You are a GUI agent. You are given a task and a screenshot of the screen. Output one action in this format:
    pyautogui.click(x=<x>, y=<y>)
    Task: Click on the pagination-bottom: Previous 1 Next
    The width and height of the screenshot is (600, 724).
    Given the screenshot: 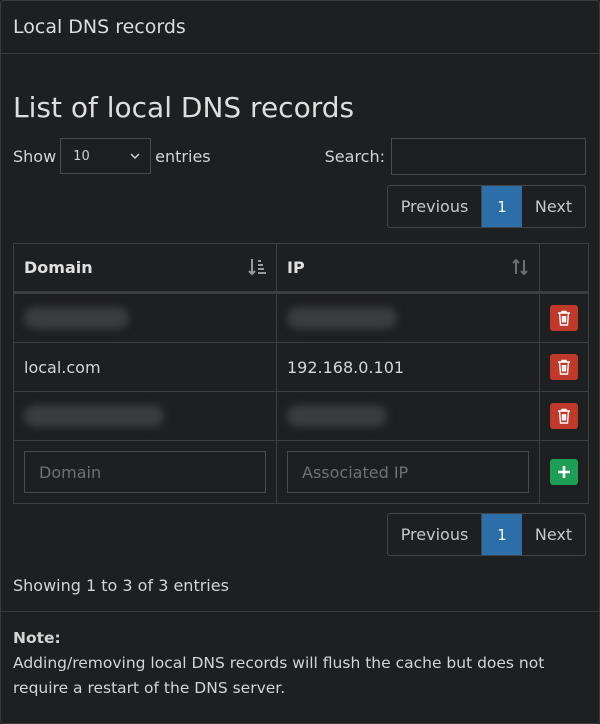 What is the action you would take?
    pyautogui.click(x=486, y=534)
    